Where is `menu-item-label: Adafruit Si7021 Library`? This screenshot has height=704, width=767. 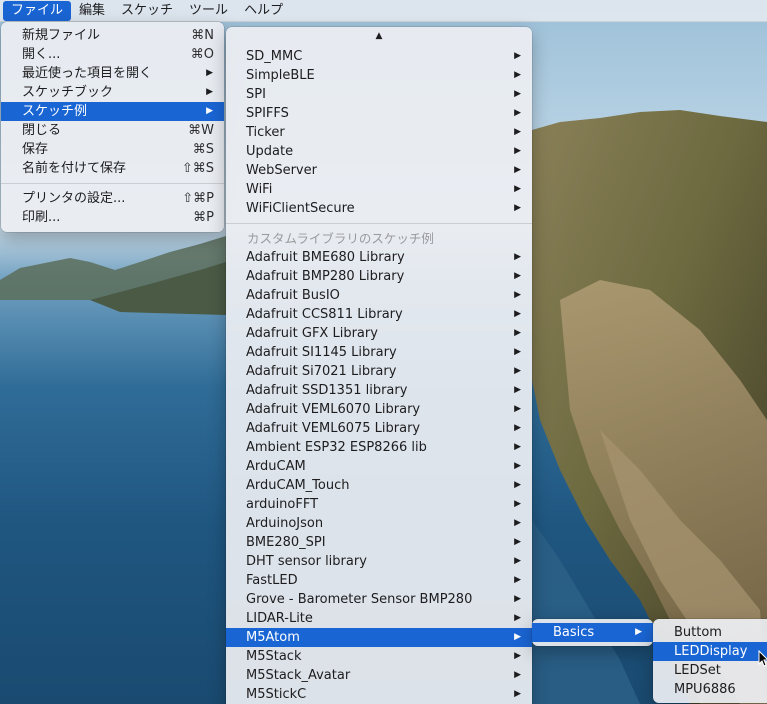
menu-item-label: Adafruit Si7021 Library is located at coordinates (321, 371).